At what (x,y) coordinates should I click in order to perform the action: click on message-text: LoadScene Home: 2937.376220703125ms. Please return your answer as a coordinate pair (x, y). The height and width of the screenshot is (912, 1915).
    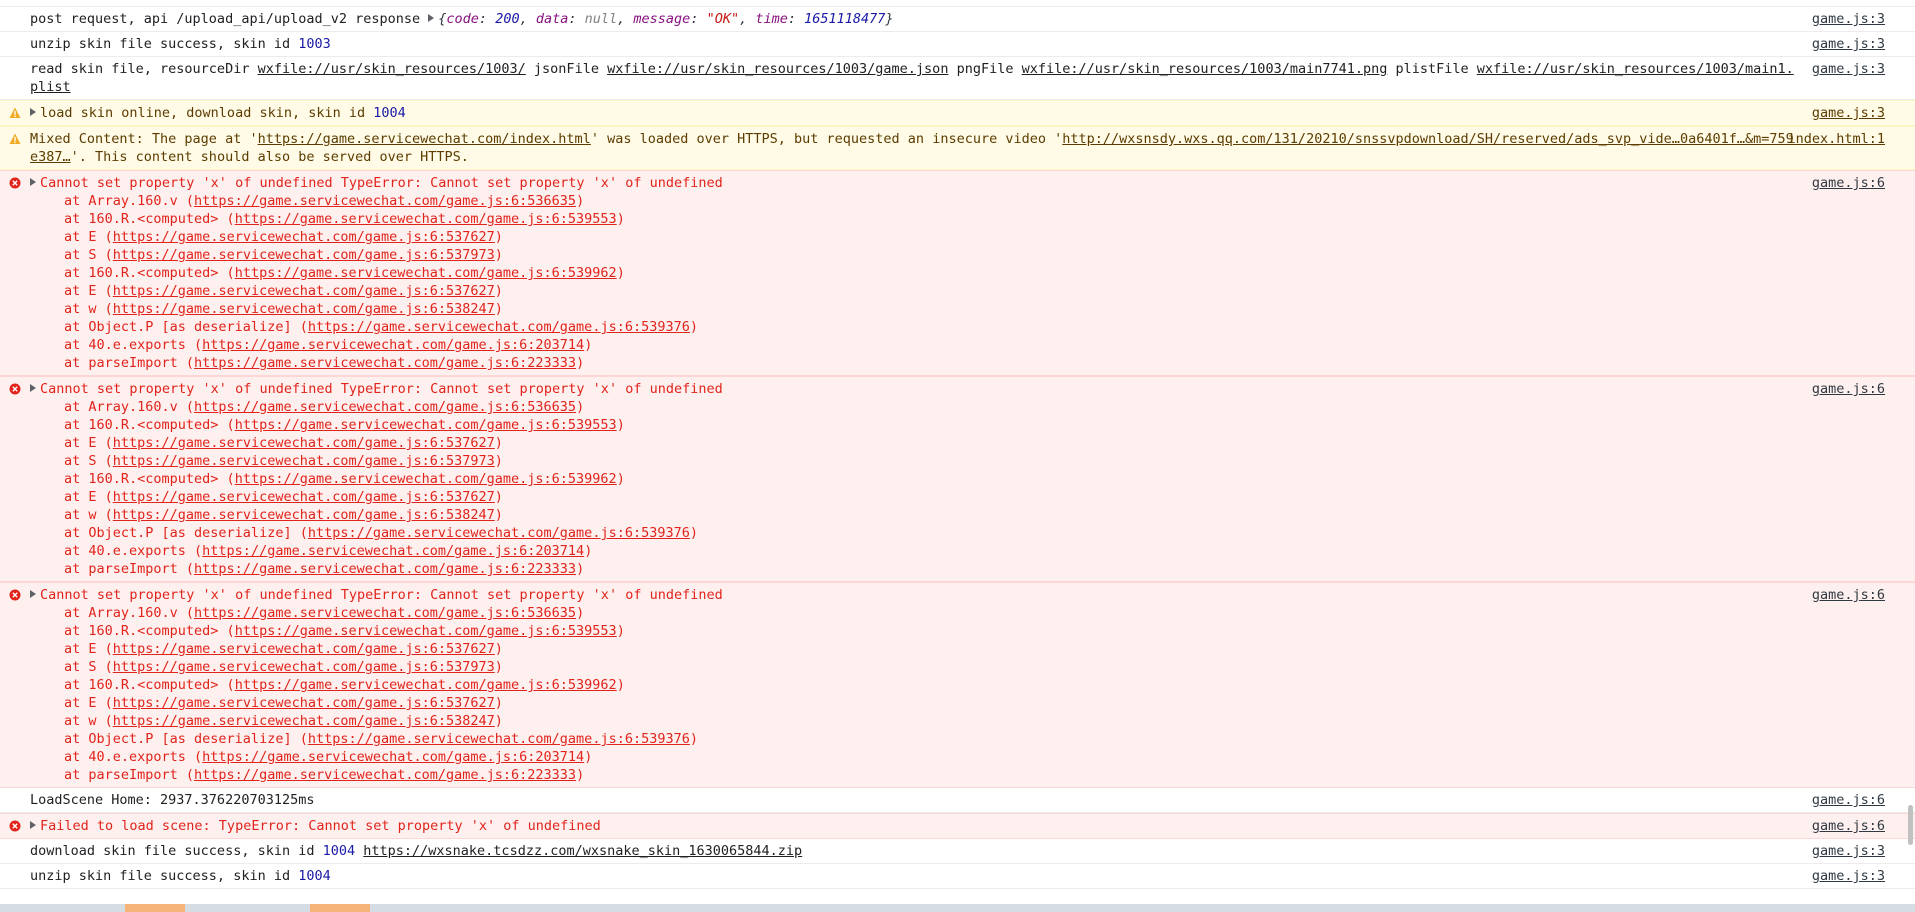
    Looking at the image, I should click on (172, 800).